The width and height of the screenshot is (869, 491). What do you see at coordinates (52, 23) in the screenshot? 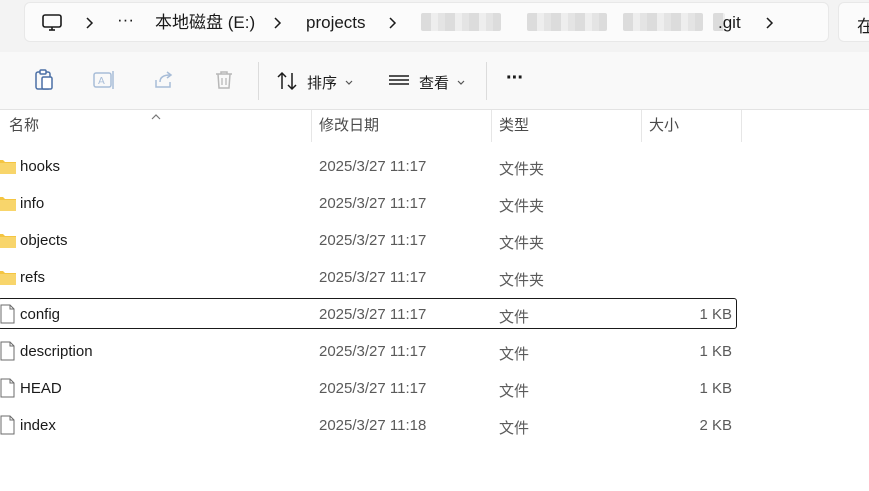
I see `this-pc-icon` at bounding box center [52, 23].